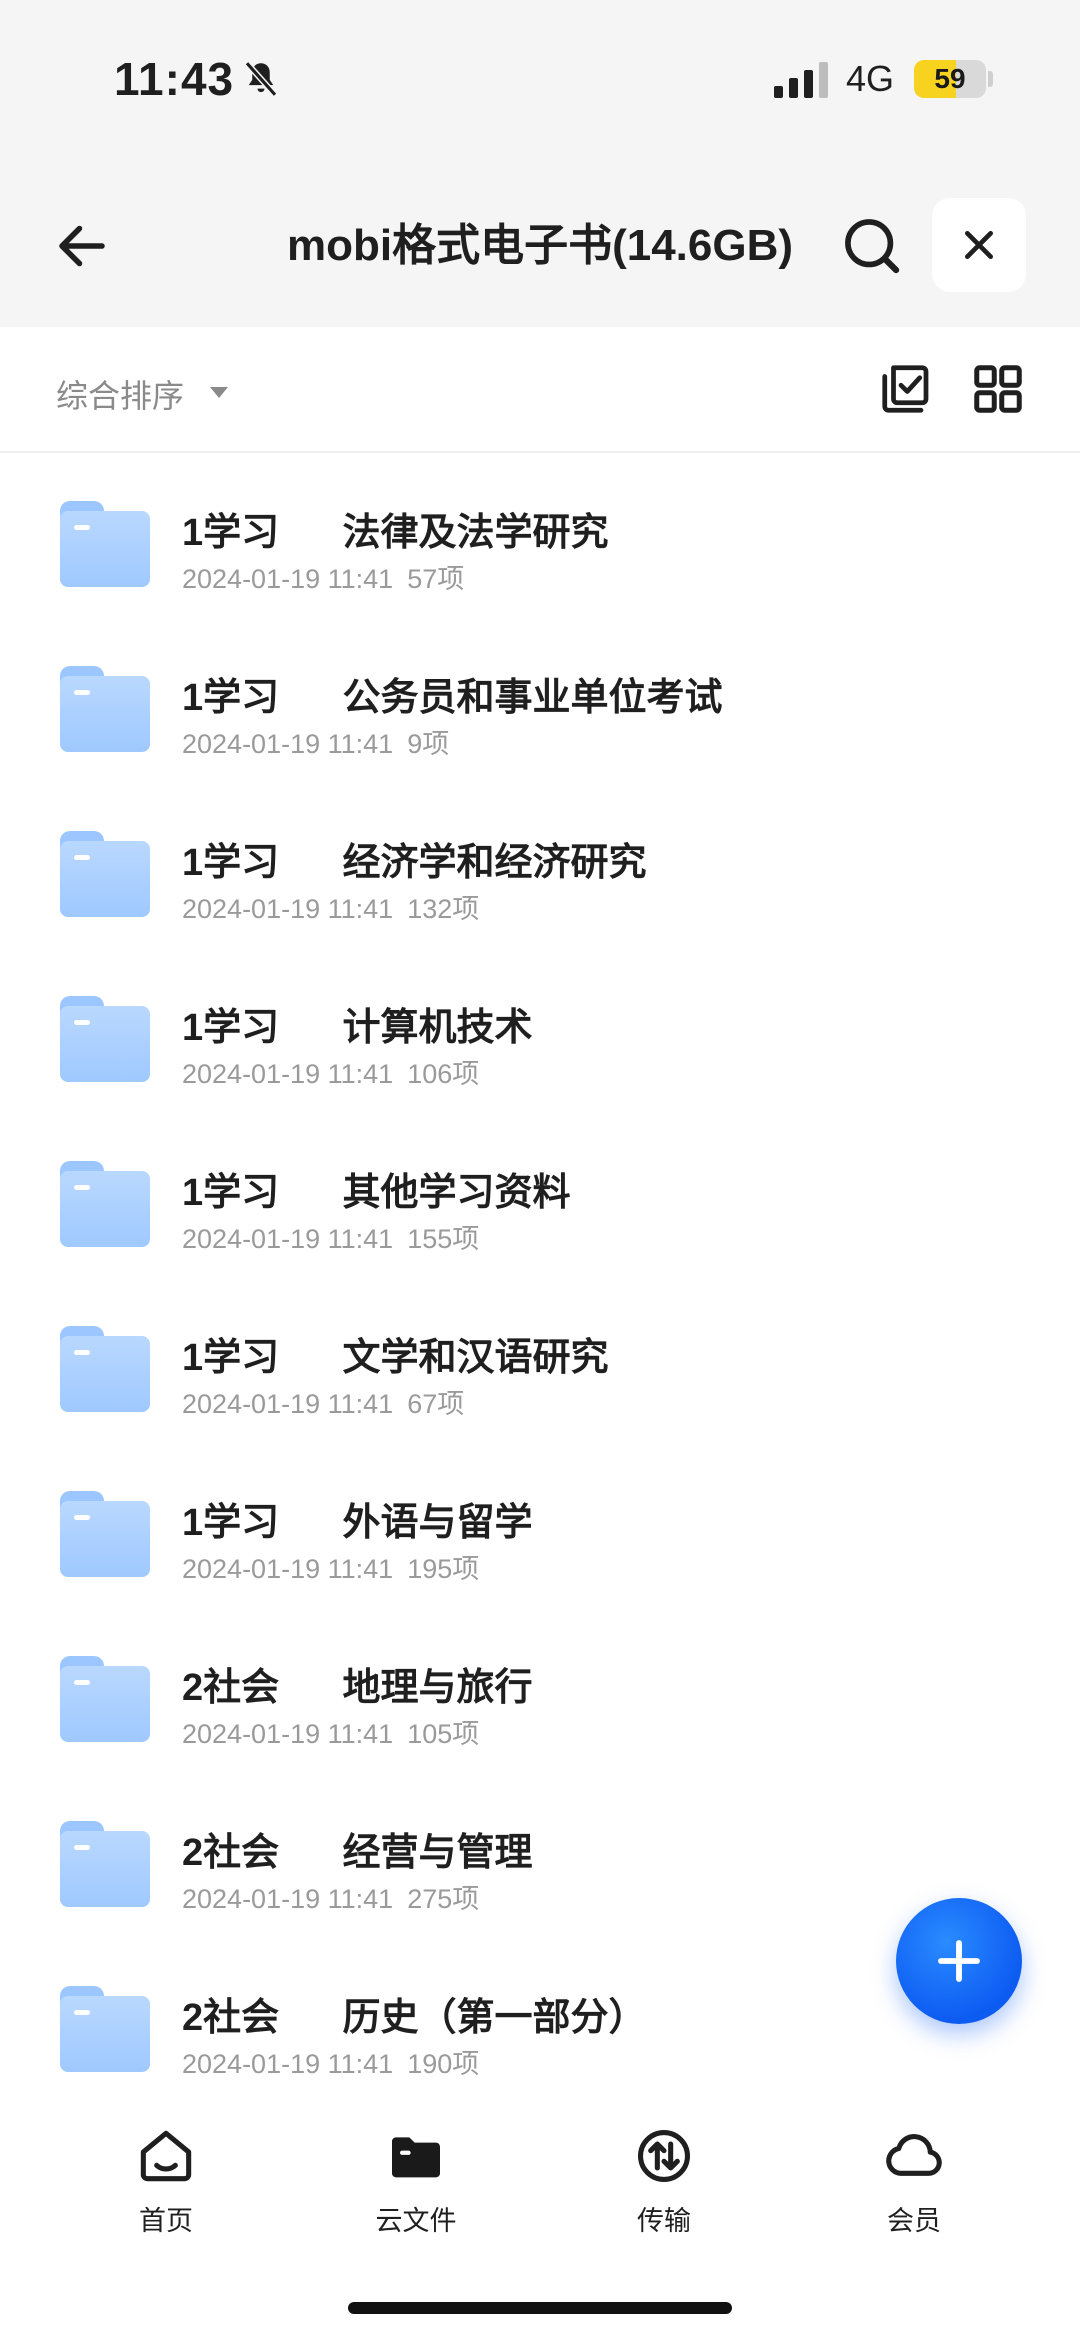 The height and width of the screenshot is (2341, 1080). I want to click on folder-meta: 2024-01-19 11:41 9项, so click(322, 741).